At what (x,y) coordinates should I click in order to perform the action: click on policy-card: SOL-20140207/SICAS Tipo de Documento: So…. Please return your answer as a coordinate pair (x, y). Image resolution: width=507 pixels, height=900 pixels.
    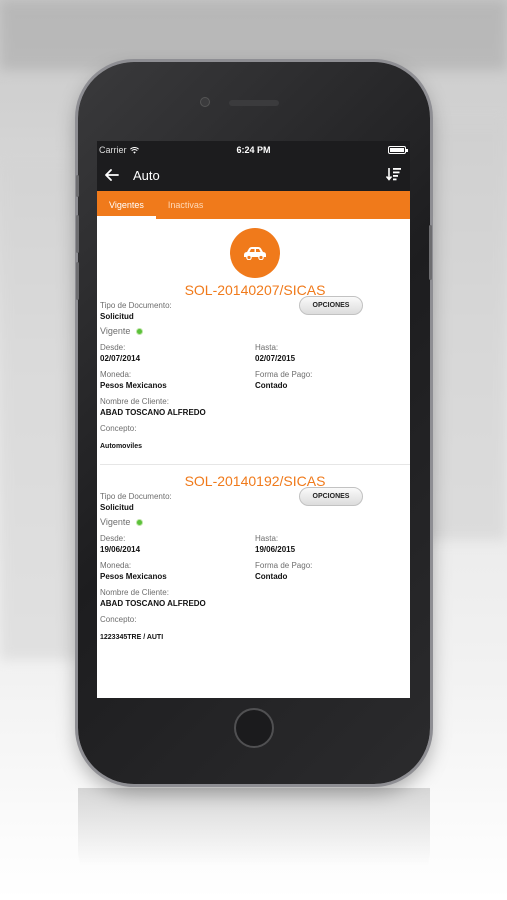
    Looking at the image, I should click on (255, 366).